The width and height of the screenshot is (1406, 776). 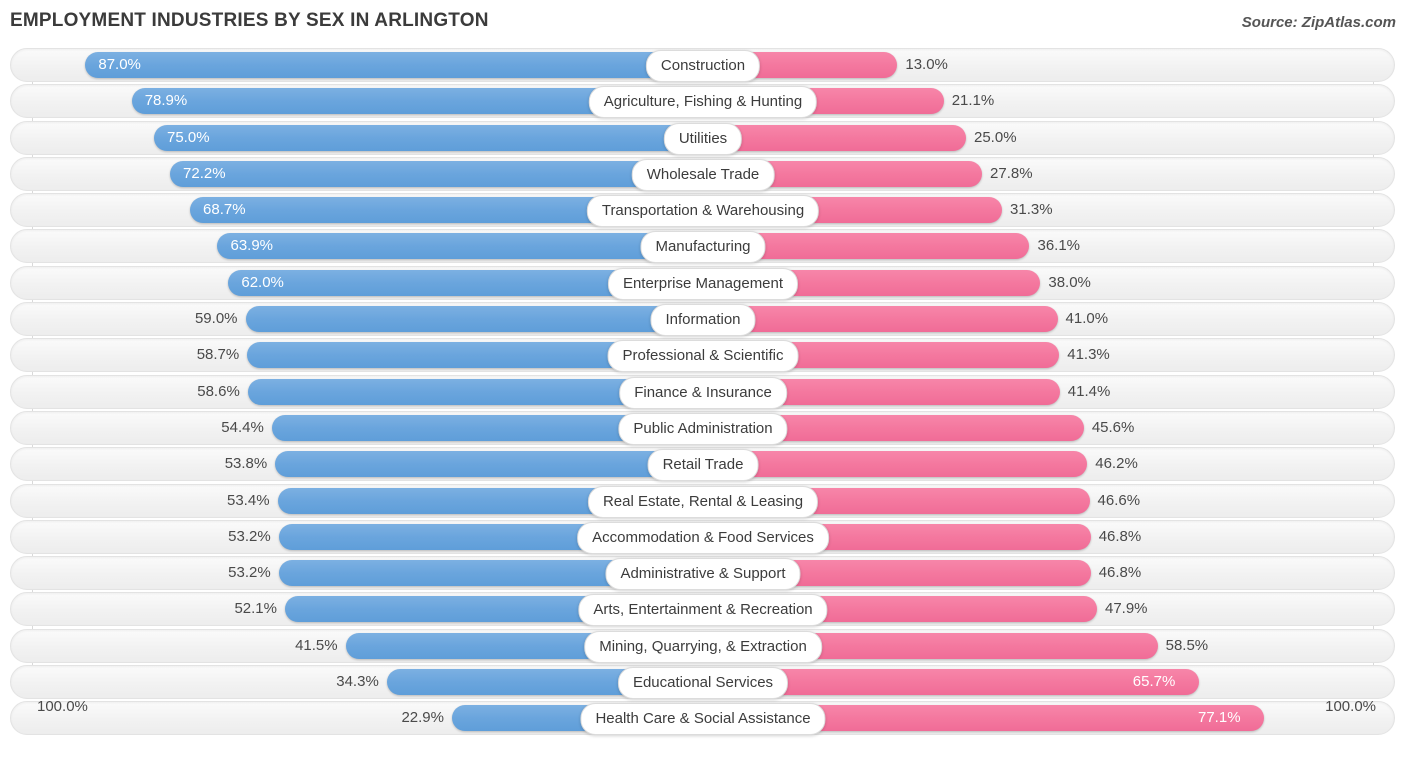 I want to click on category-label-pill: Educational Services, so click(x=703, y=683).